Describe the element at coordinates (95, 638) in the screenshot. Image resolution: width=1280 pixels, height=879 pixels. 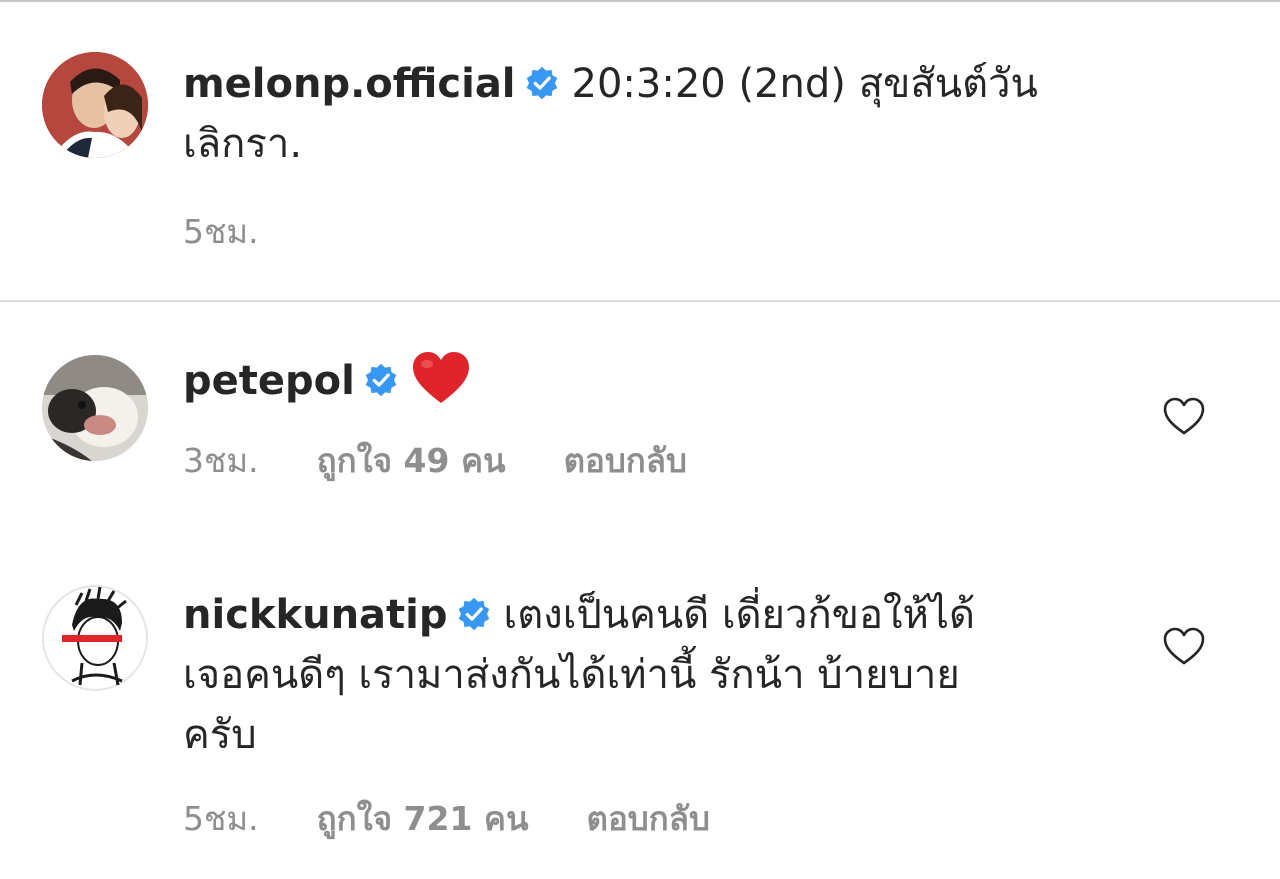
I see `avatar-nickkunatip` at that location.